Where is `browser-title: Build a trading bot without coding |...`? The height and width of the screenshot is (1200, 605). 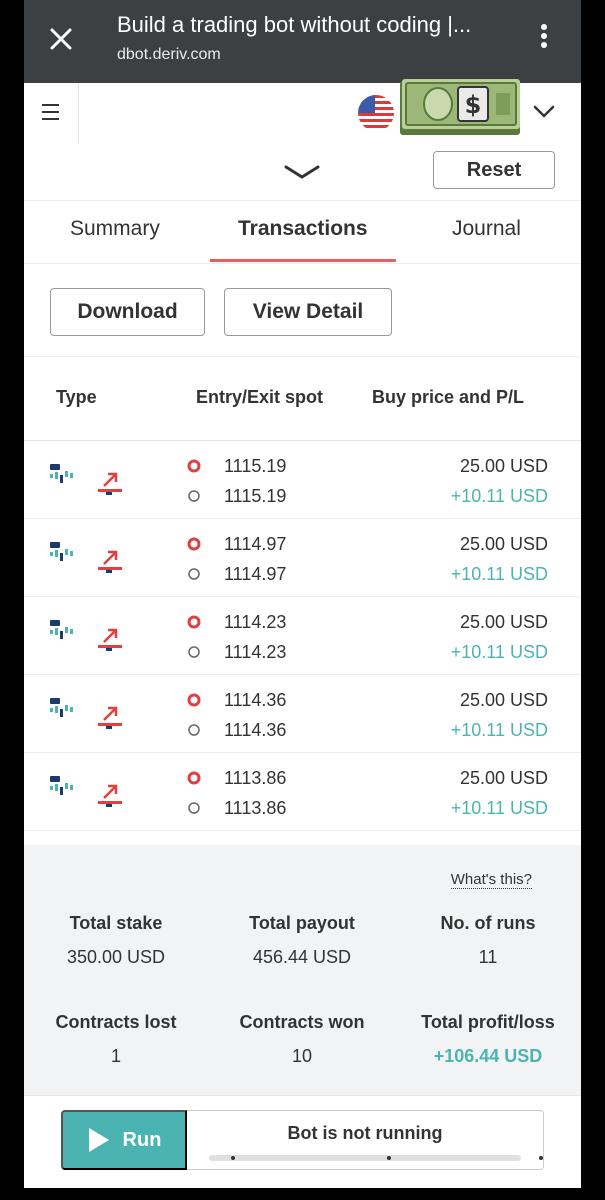 browser-title: Build a trading bot without coding |... is located at coordinates (294, 24).